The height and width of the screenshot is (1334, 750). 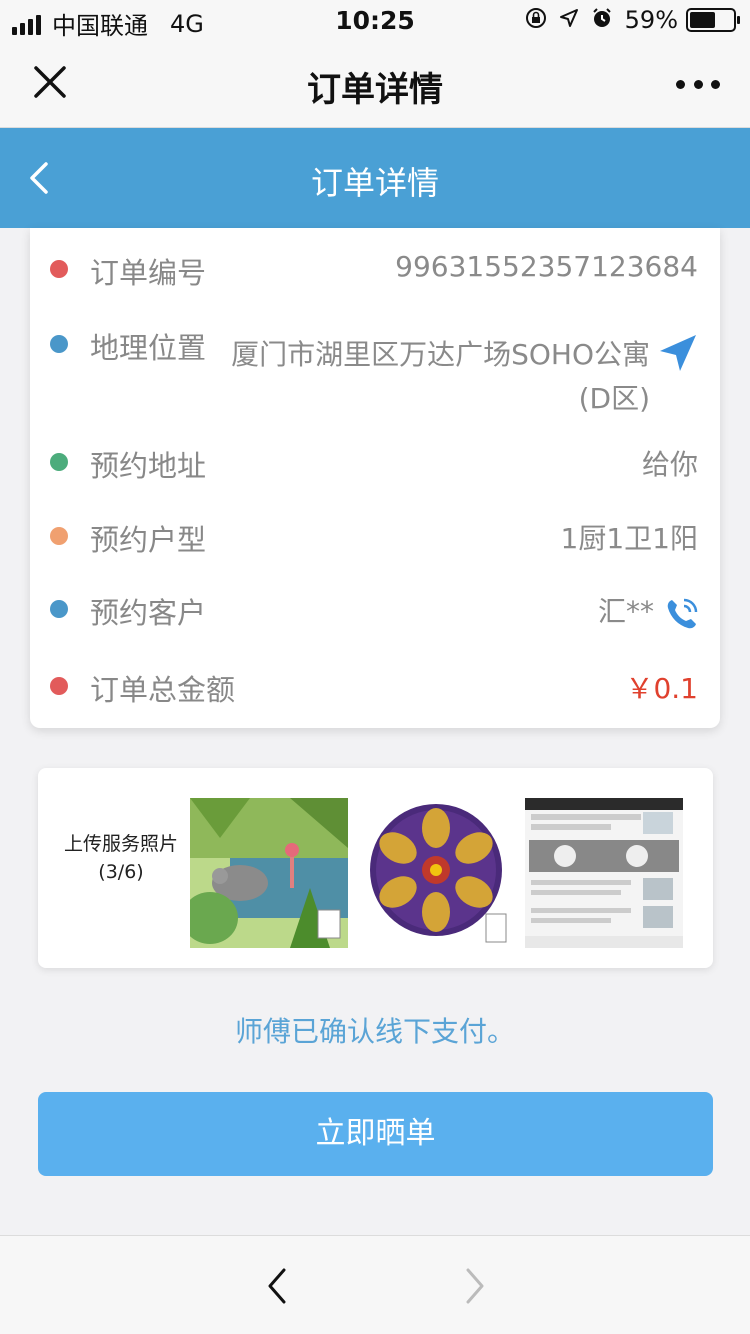 I want to click on status-right: 59%, so click(x=632, y=20).